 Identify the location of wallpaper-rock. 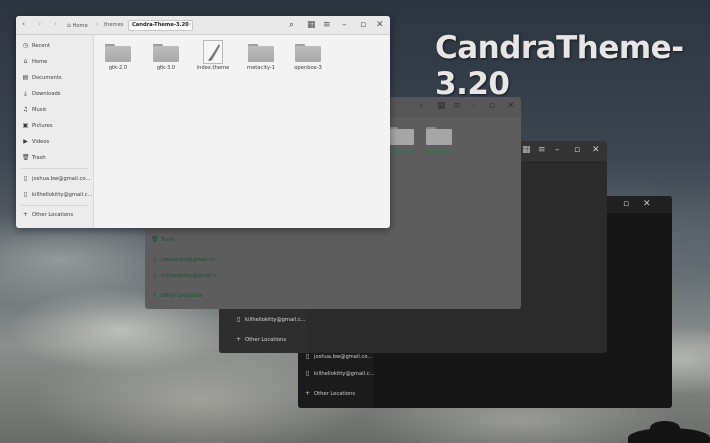
(665, 428).